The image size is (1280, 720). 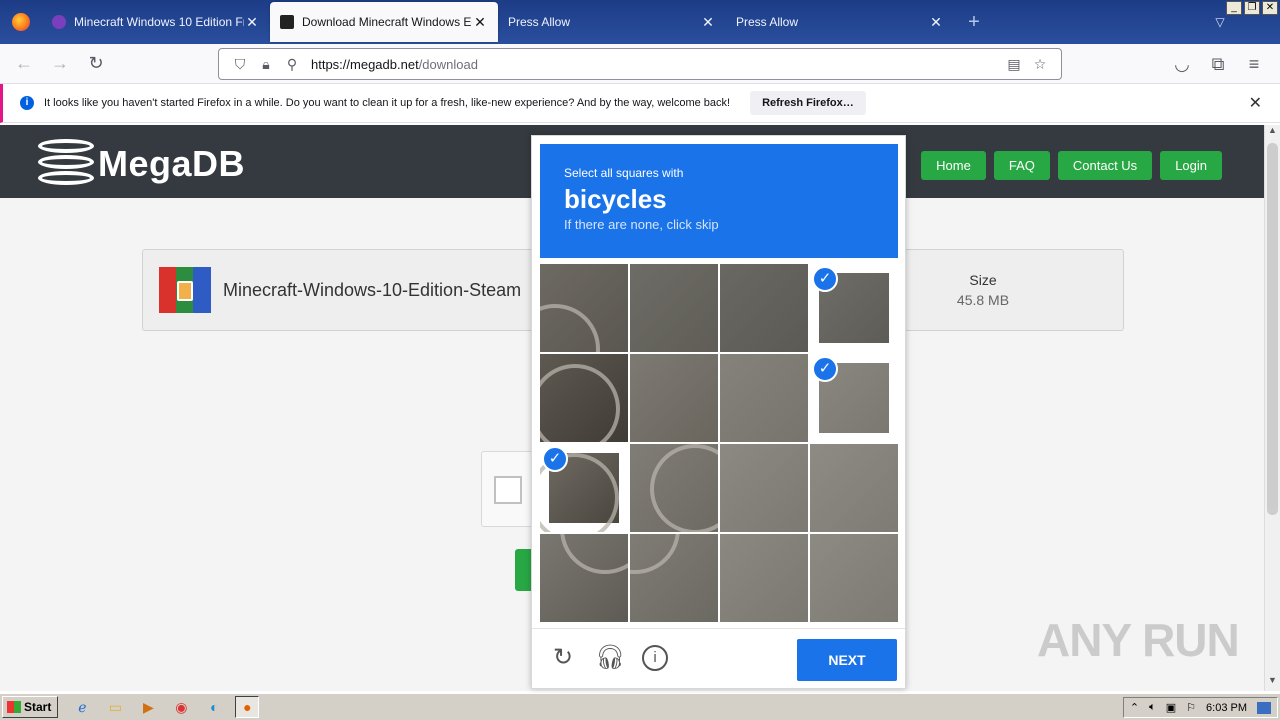 What do you see at coordinates (840, 22) in the screenshot?
I see `tab-press-allow-2: Press Allow ✕` at bounding box center [840, 22].